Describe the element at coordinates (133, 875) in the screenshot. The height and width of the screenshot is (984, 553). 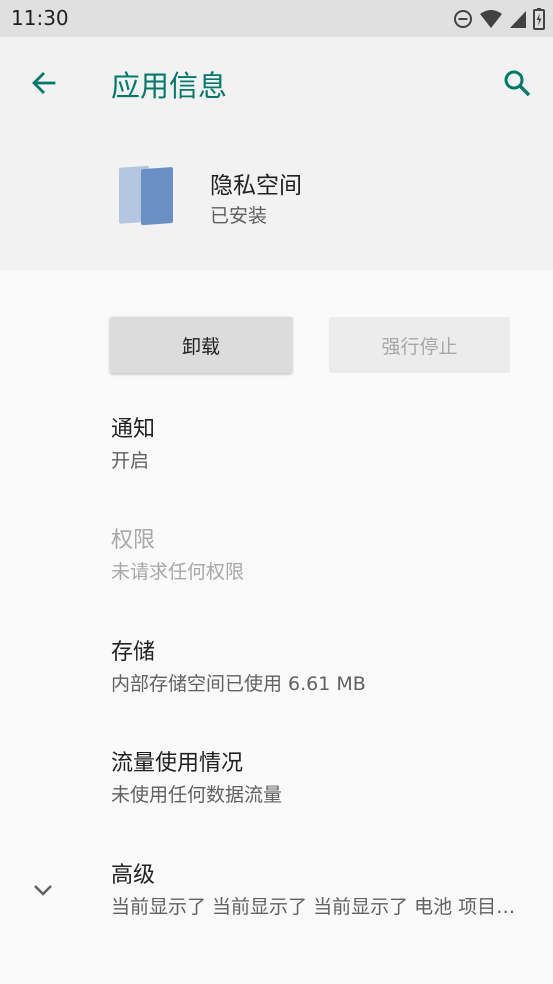
I see `pref-title: 高级` at that location.